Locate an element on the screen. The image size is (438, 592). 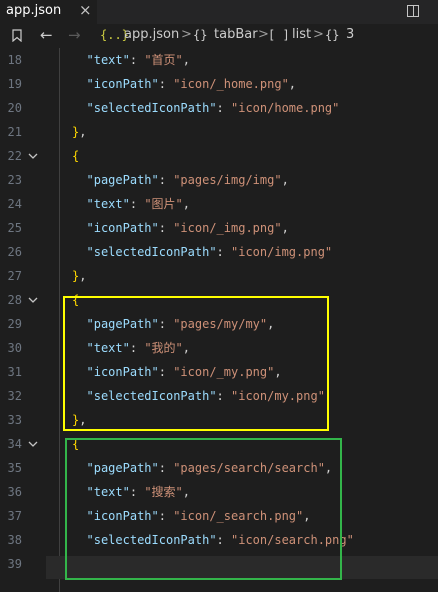
code-line: 25 "iconPath": "icon/_img.png", is located at coordinates (219, 228).